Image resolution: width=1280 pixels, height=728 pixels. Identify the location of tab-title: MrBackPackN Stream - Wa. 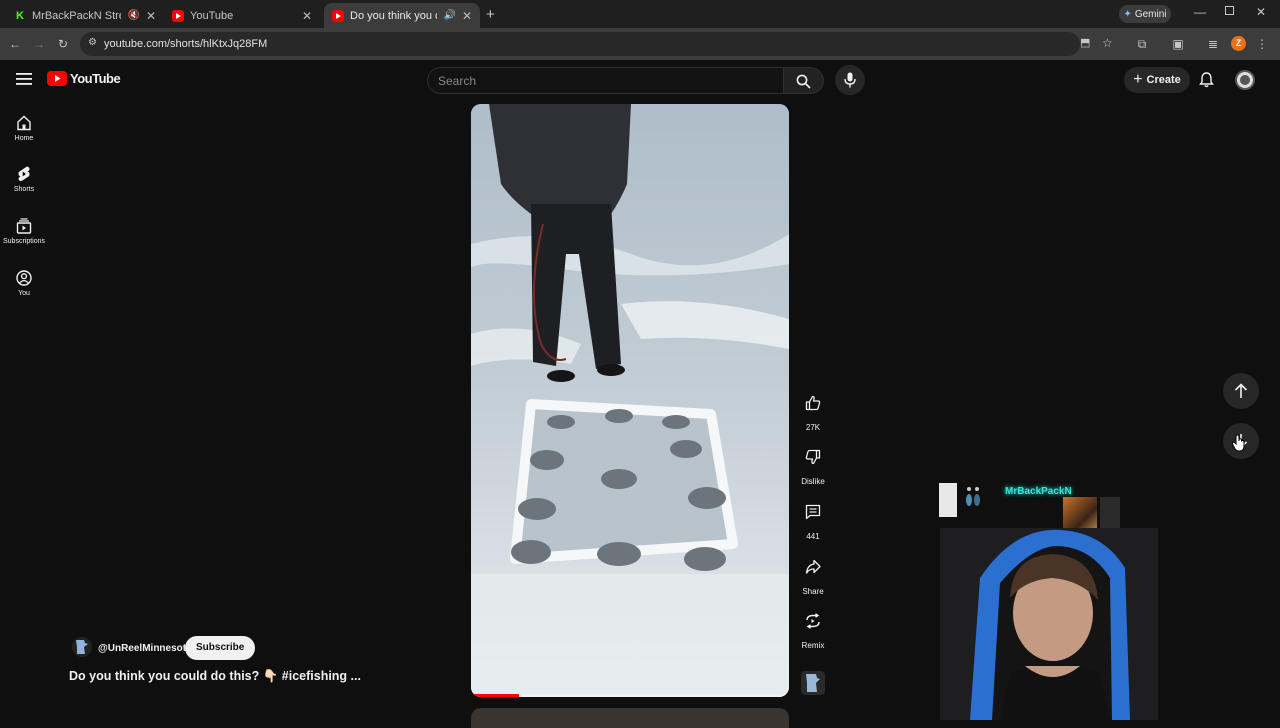
(76, 15).